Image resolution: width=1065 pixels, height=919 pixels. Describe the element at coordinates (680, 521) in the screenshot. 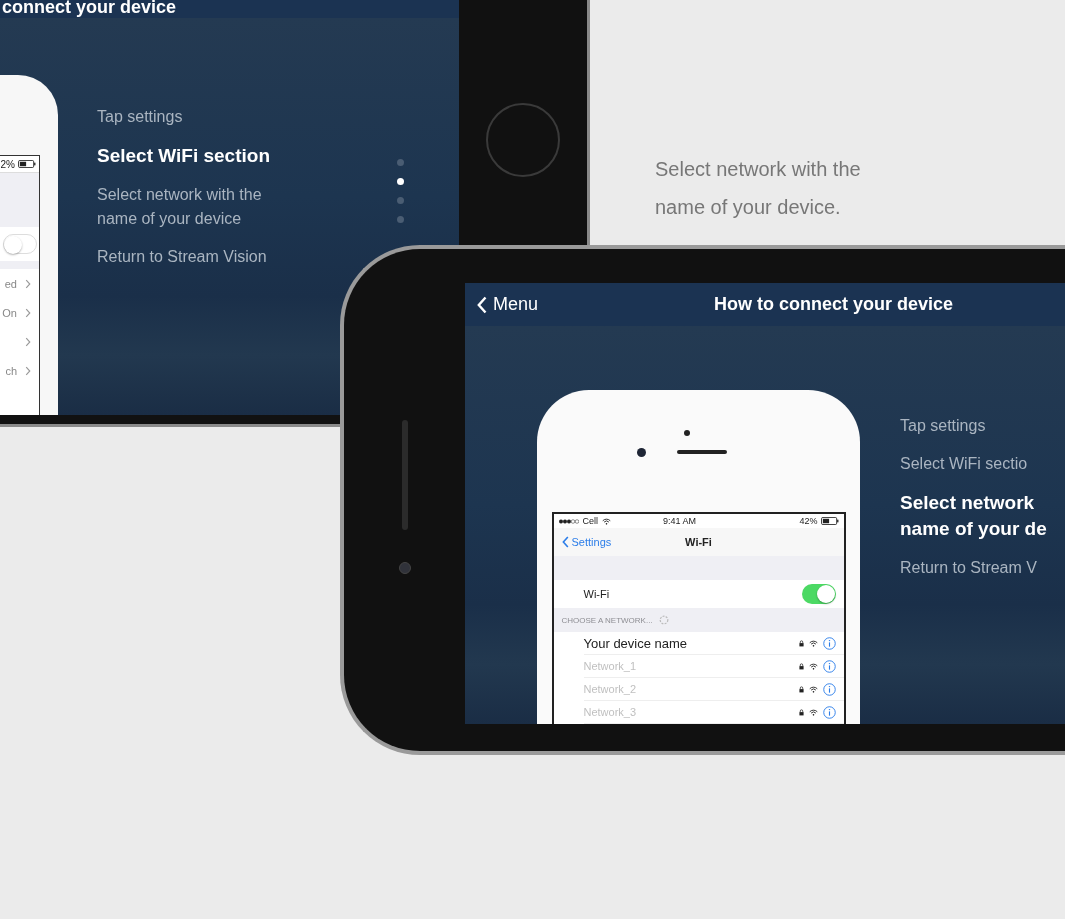

I see `status-time: 9:41 AM` at that location.